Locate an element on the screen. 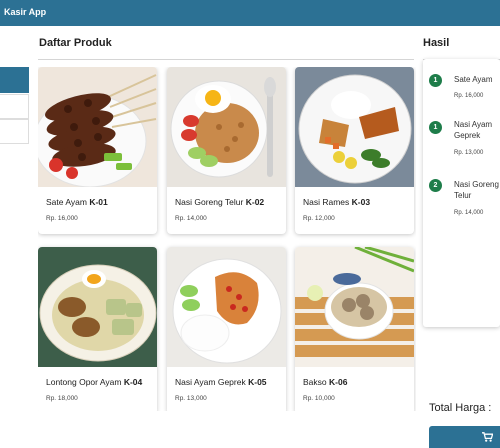 The height and width of the screenshot is (448, 500). product-code: K-05 is located at coordinates (257, 382).